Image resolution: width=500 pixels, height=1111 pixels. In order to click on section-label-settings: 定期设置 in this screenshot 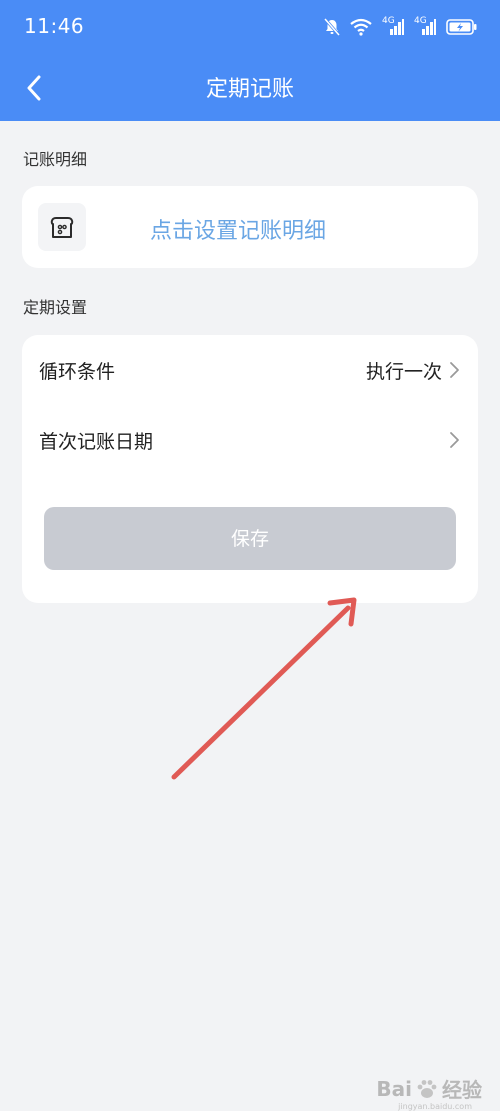, I will do `click(55, 307)`.